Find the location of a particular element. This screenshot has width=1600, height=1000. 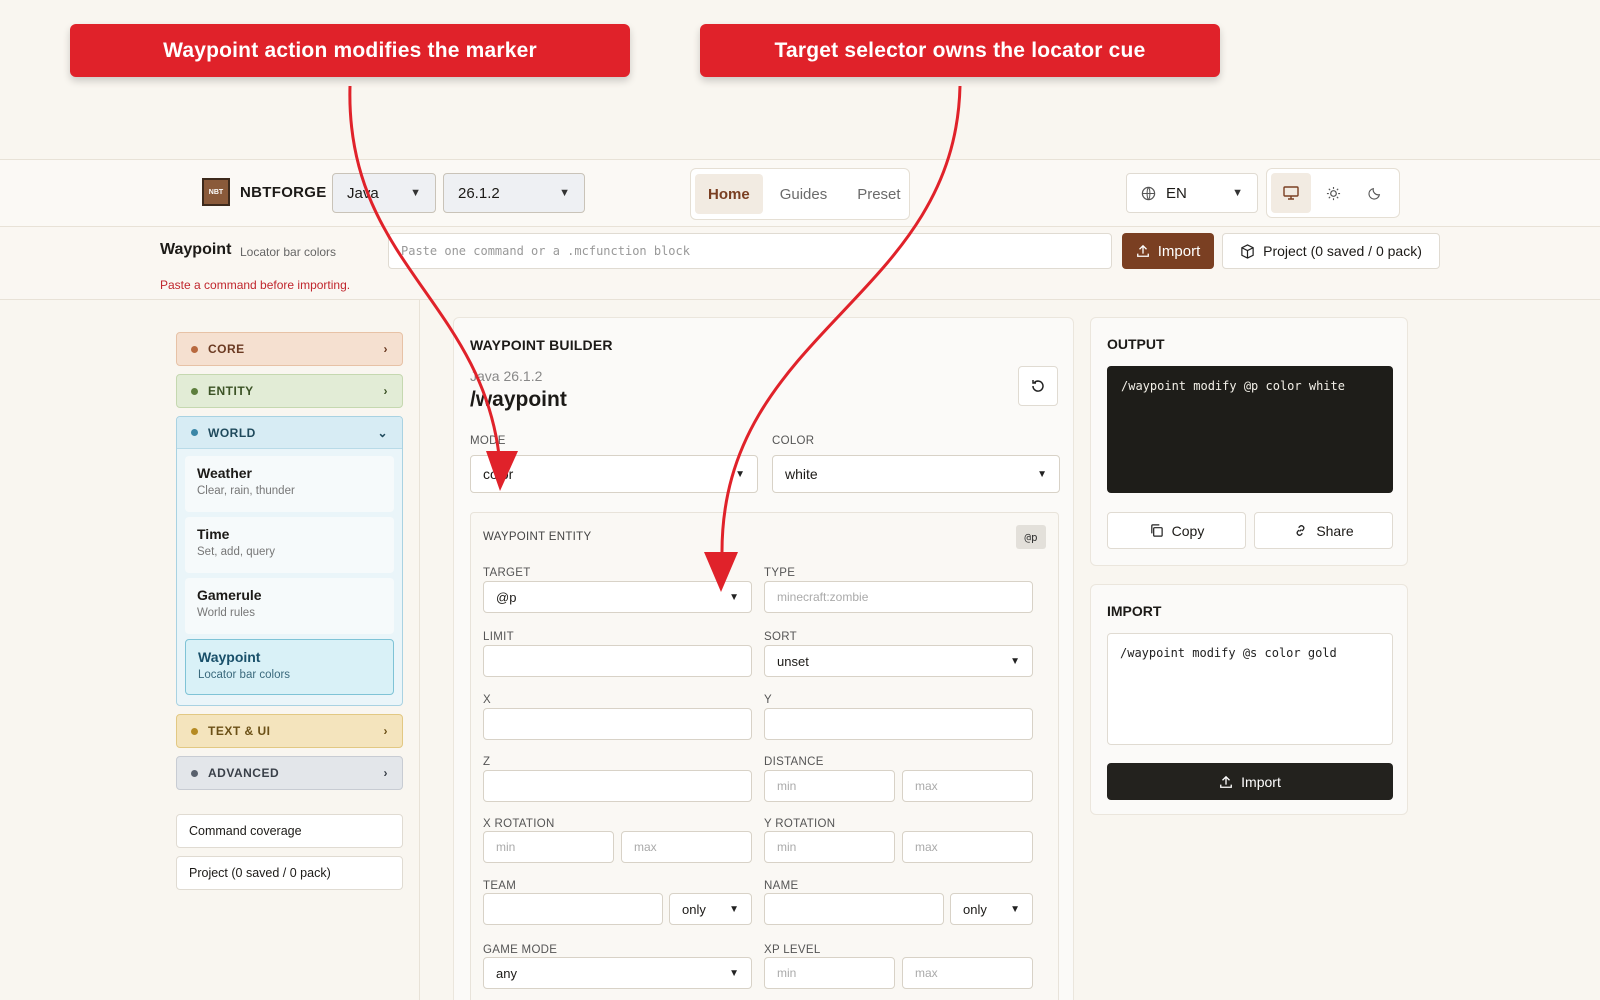

type-input: minecraft:zombie is located at coordinates (898, 597).